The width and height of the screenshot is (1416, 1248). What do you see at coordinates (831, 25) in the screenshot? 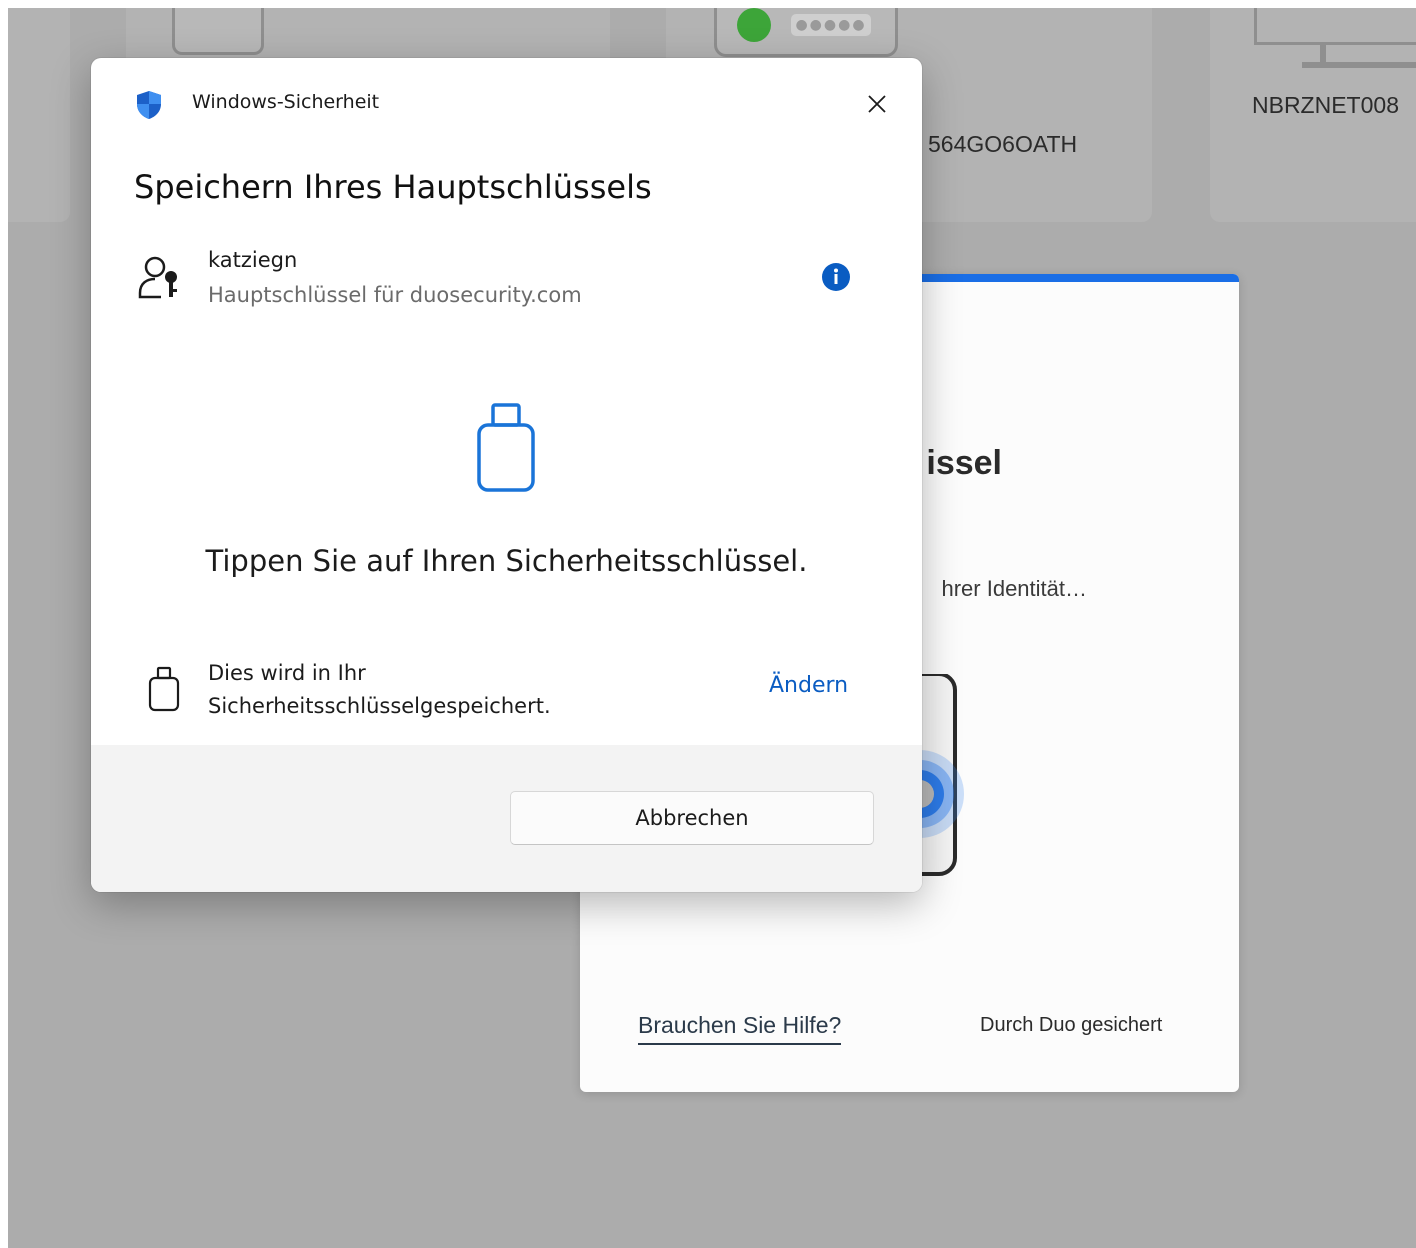
I see `device-dots-icon: ●●●●●` at bounding box center [831, 25].